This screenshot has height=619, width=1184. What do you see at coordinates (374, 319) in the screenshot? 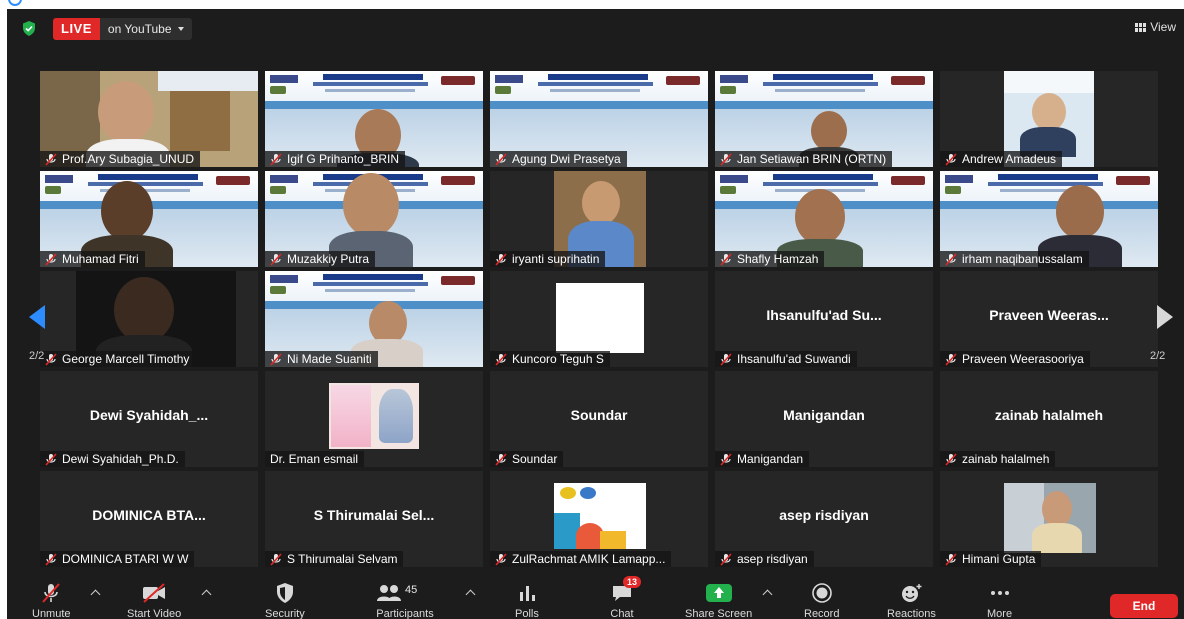
I see `participant-tile: Ni Made Suaniti` at bounding box center [374, 319].